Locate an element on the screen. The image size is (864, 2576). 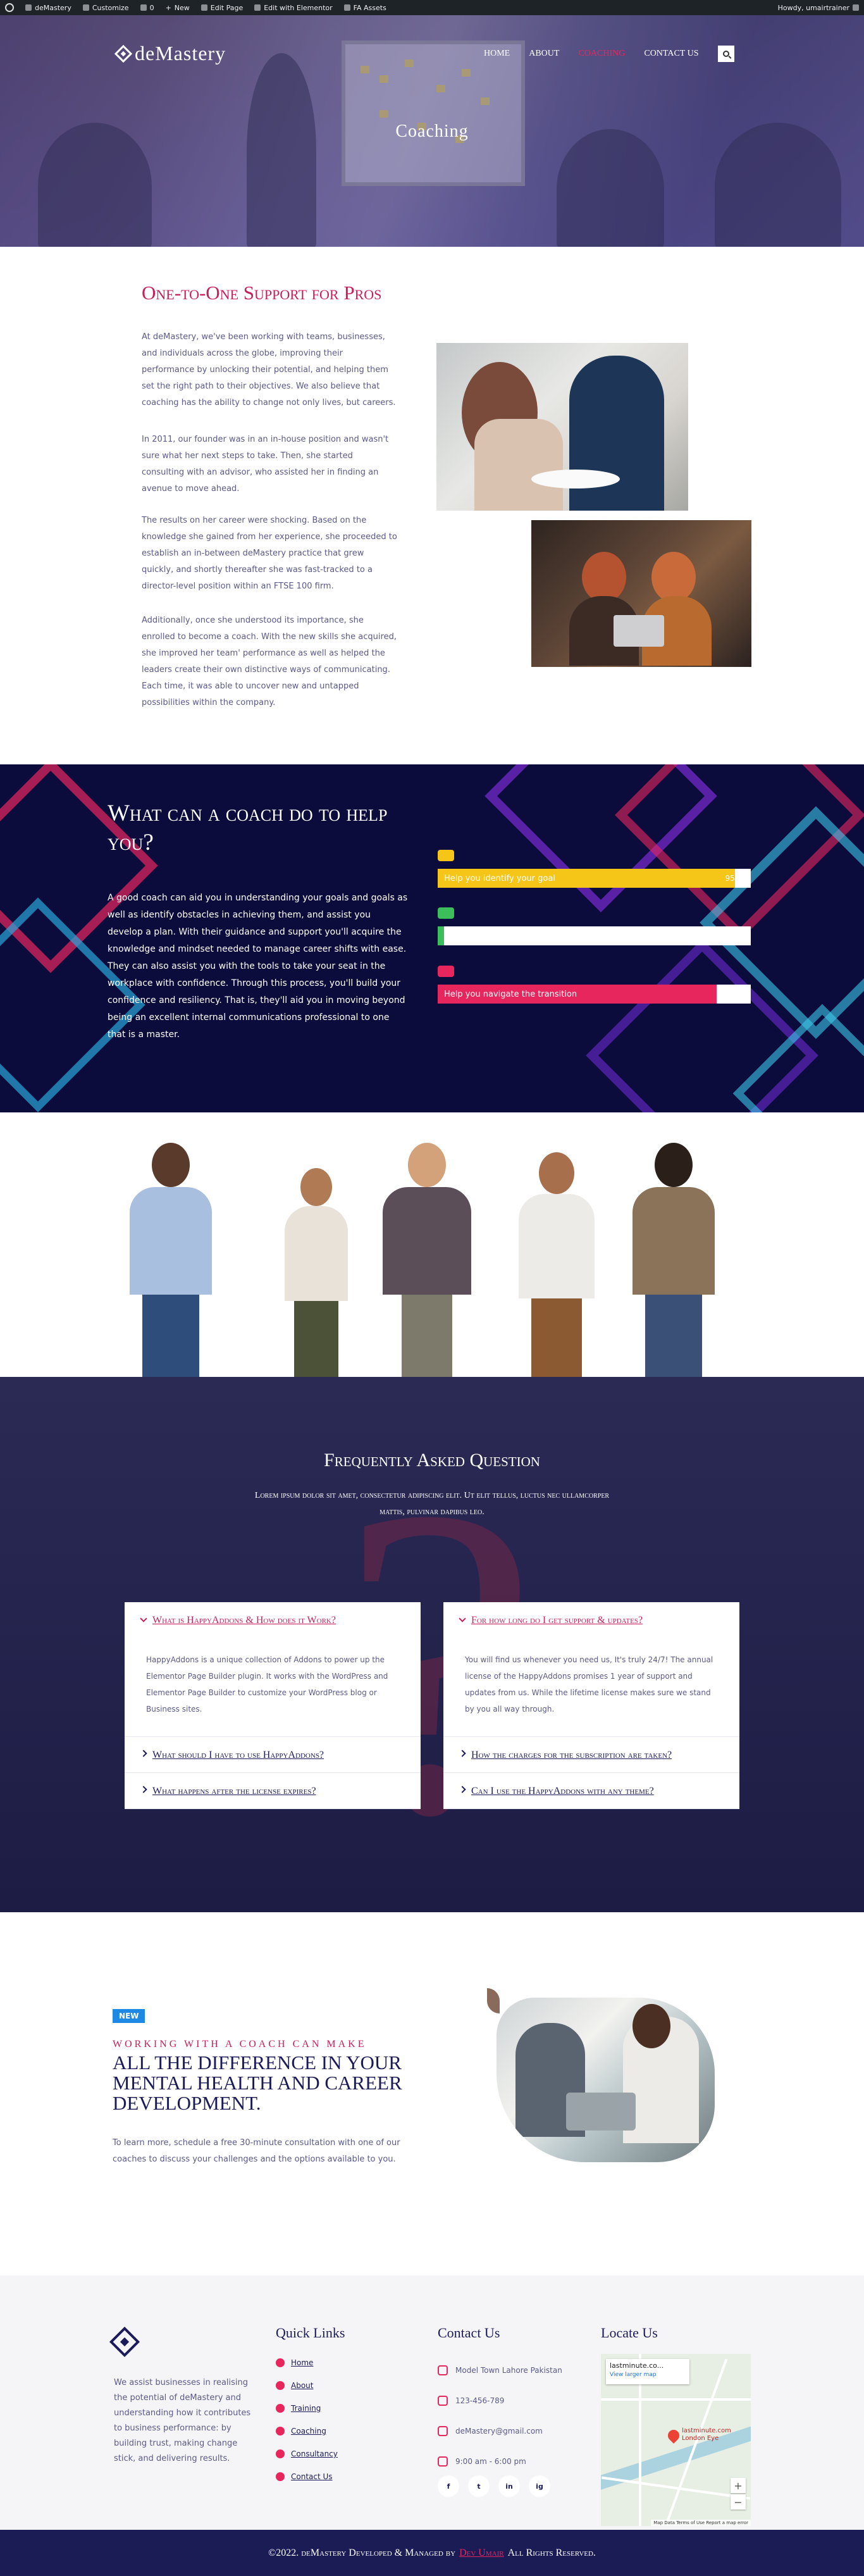
leaf-decoration is located at coordinates (494, 2001).